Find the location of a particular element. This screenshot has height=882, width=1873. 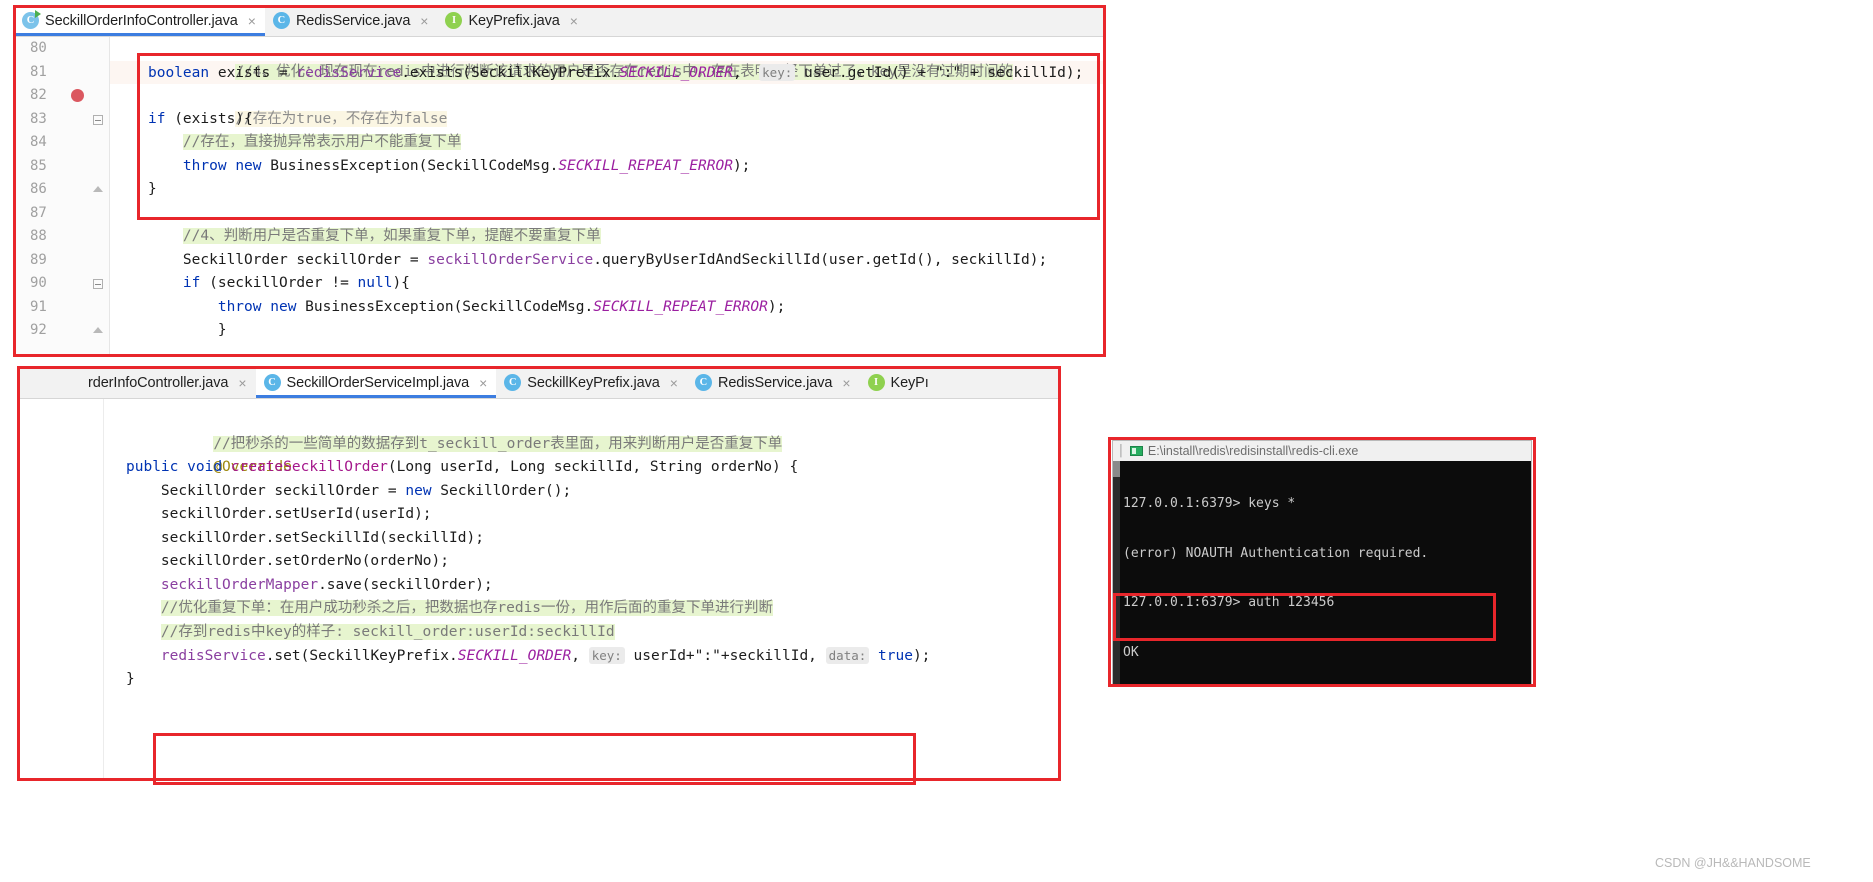

line-number: 90 is located at coordinates (61, 284).